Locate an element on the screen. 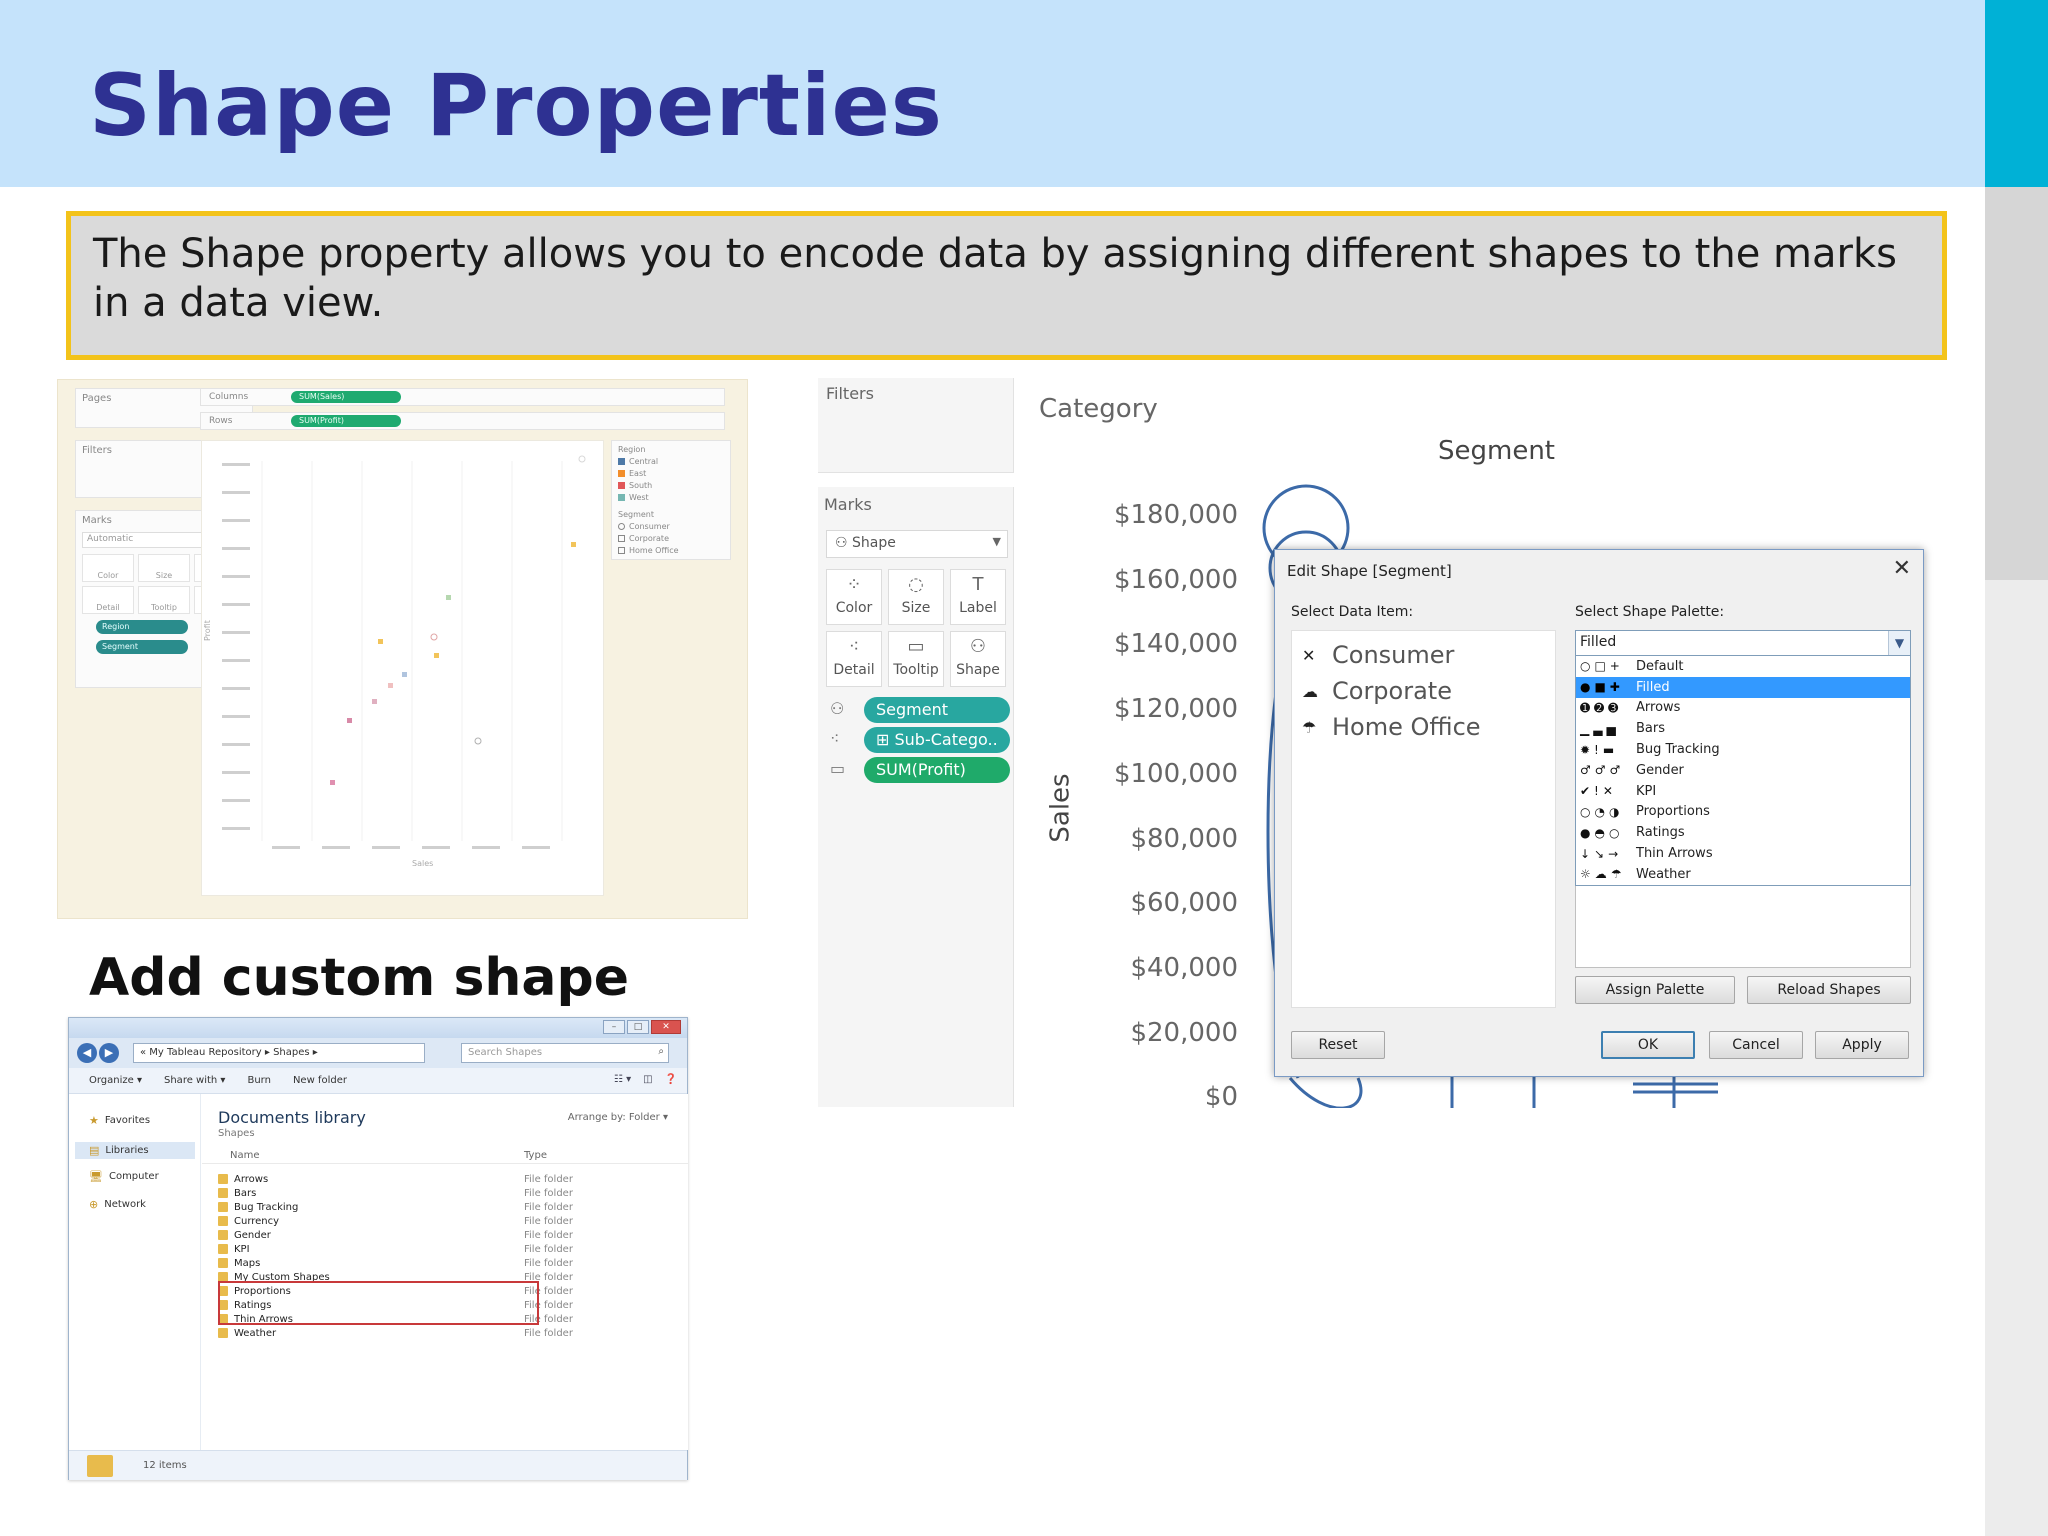 Image resolution: width=2048 pixels, height=1536 pixels. ok-button: OK is located at coordinates (1648, 1045).